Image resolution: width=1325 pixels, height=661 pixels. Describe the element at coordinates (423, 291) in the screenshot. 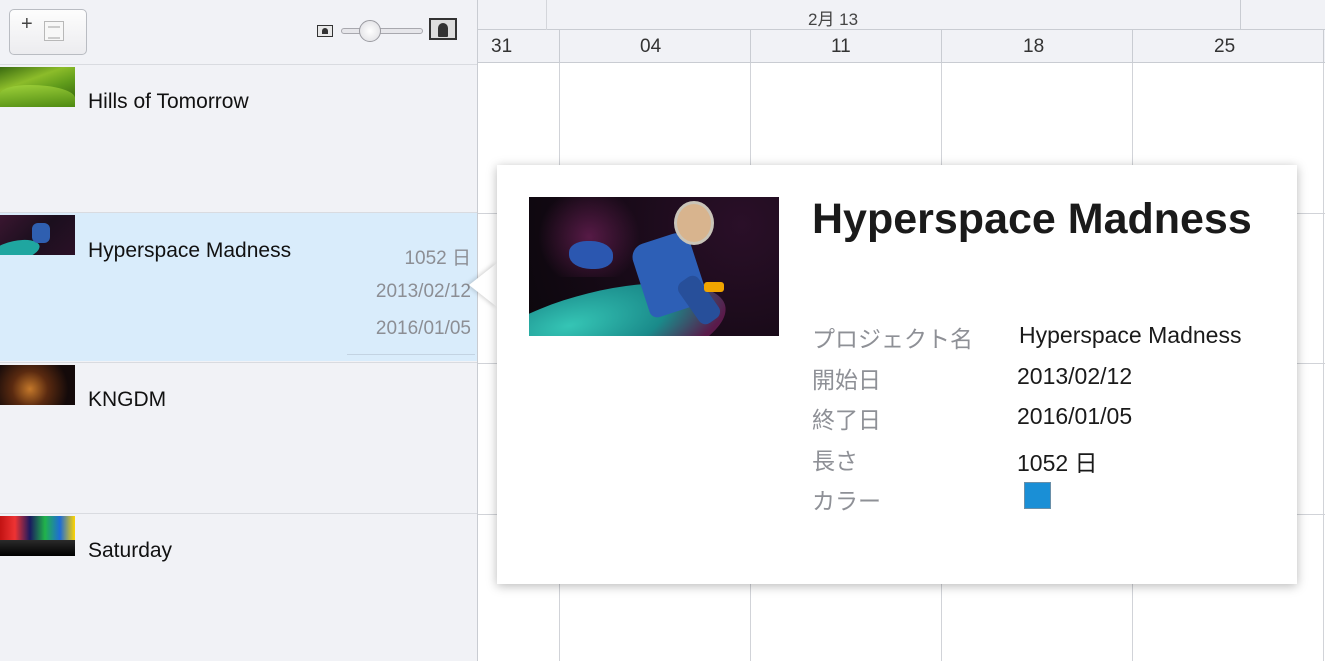

I see `project-start-date: 2013/02/12` at that location.